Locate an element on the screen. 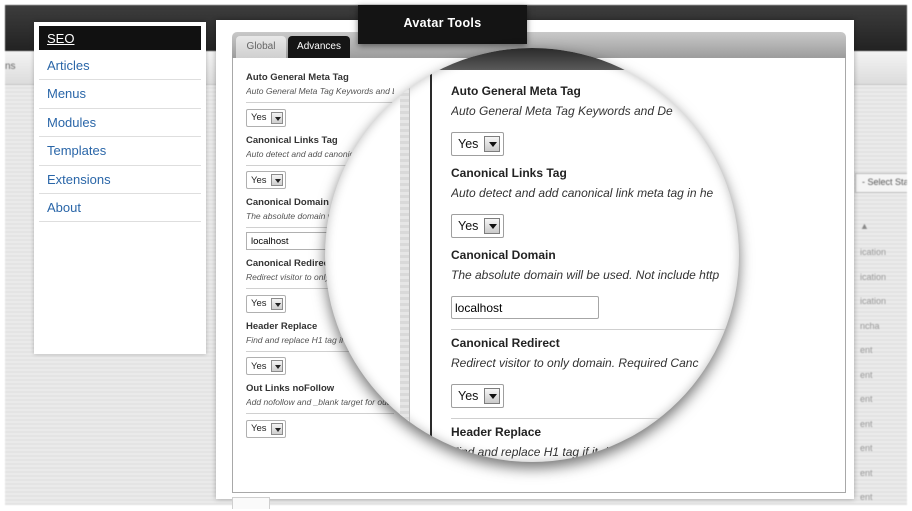 Image resolution: width=912 pixels, height=511 pixels. canonical-redirect-select: Yes is located at coordinates (266, 303).